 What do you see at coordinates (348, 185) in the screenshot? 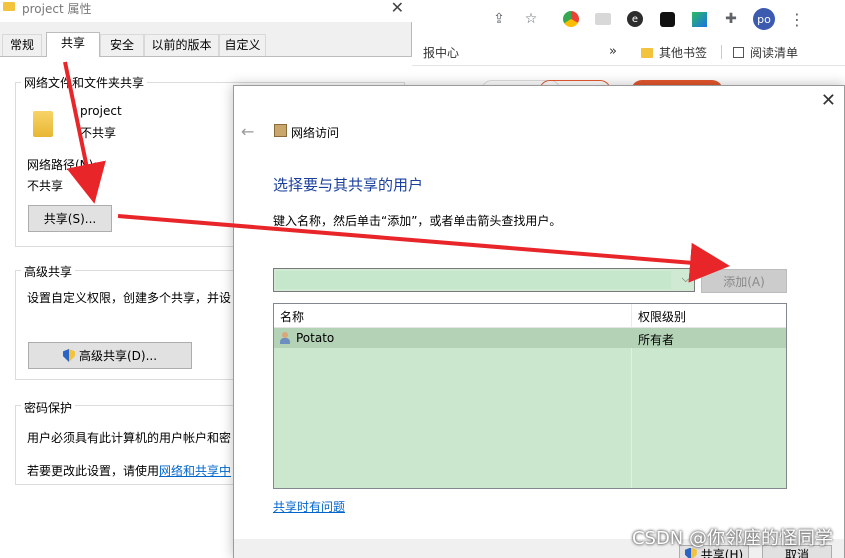
I see `choose-people-heading: 选择要与其共享的用户` at bounding box center [348, 185].